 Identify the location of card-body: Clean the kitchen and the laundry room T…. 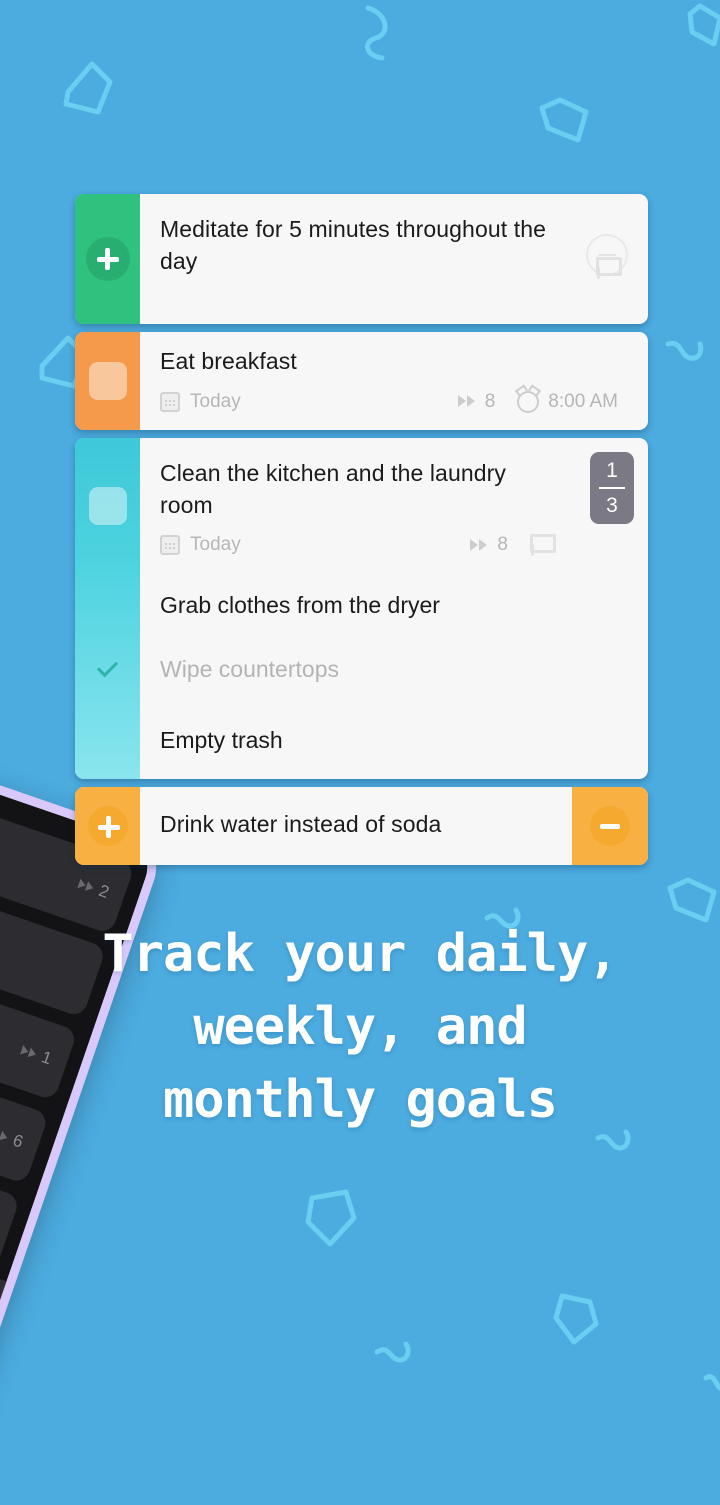
(394, 506).